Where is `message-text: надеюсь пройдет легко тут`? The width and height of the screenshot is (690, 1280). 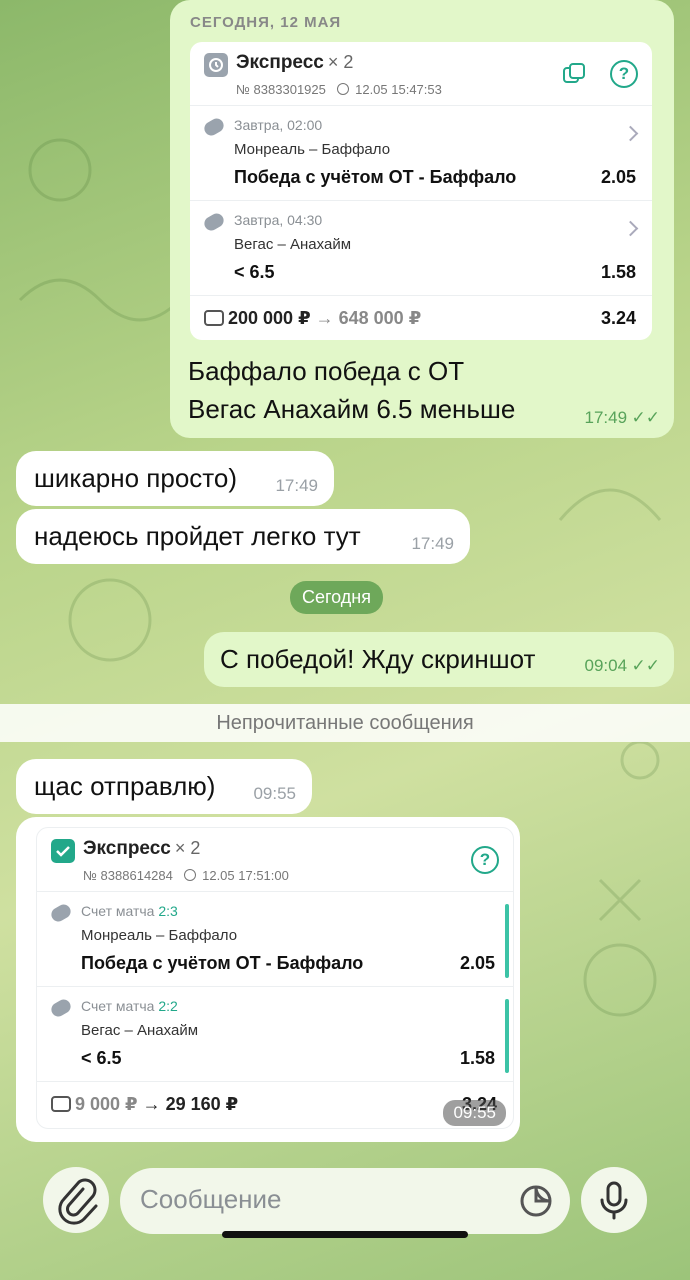
message-text: надеюсь пройдет легко тут is located at coordinates (197, 536).